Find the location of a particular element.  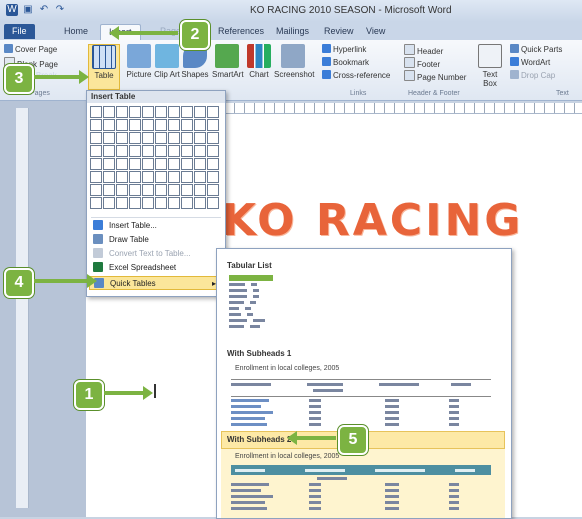

table-size-grid is located at coordinates (156, 160).